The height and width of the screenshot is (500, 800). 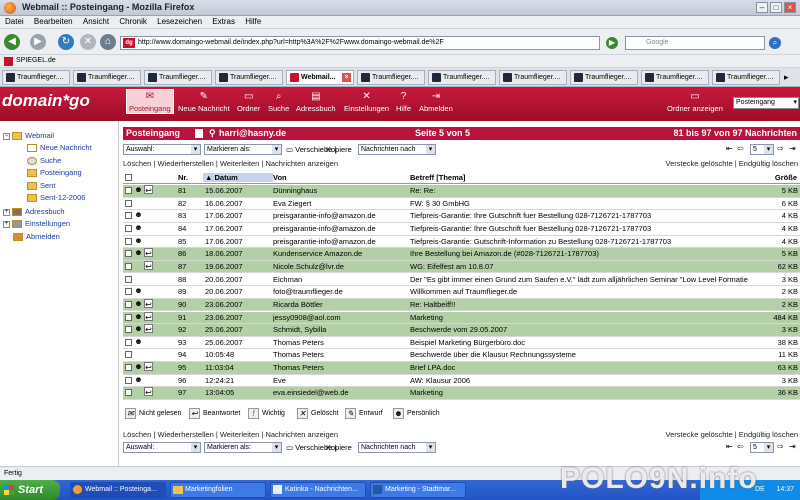 What do you see at coordinates (248, 102) in the screenshot?
I see `toolbar-ordner: ▭ Ordner` at bounding box center [248, 102].